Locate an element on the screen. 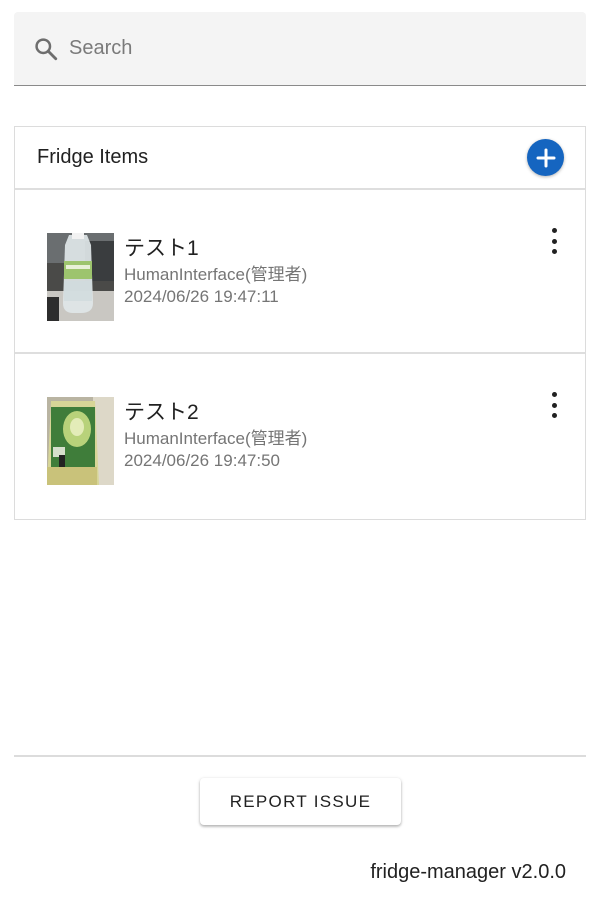  item-date: 2024/06/26 19:47:11 is located at coordinates (201, 296).